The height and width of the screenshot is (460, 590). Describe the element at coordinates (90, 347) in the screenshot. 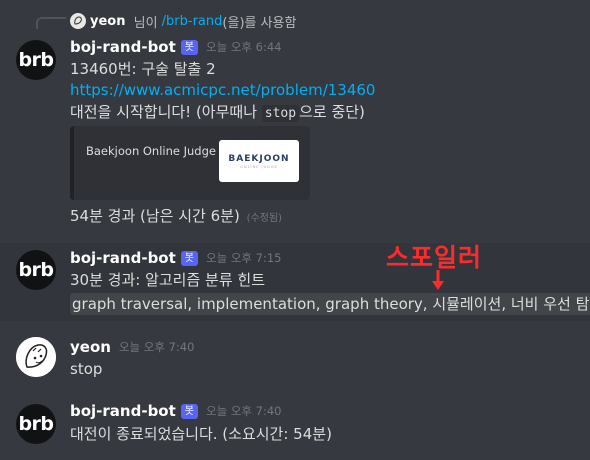

I see `username: yeon` at that location.